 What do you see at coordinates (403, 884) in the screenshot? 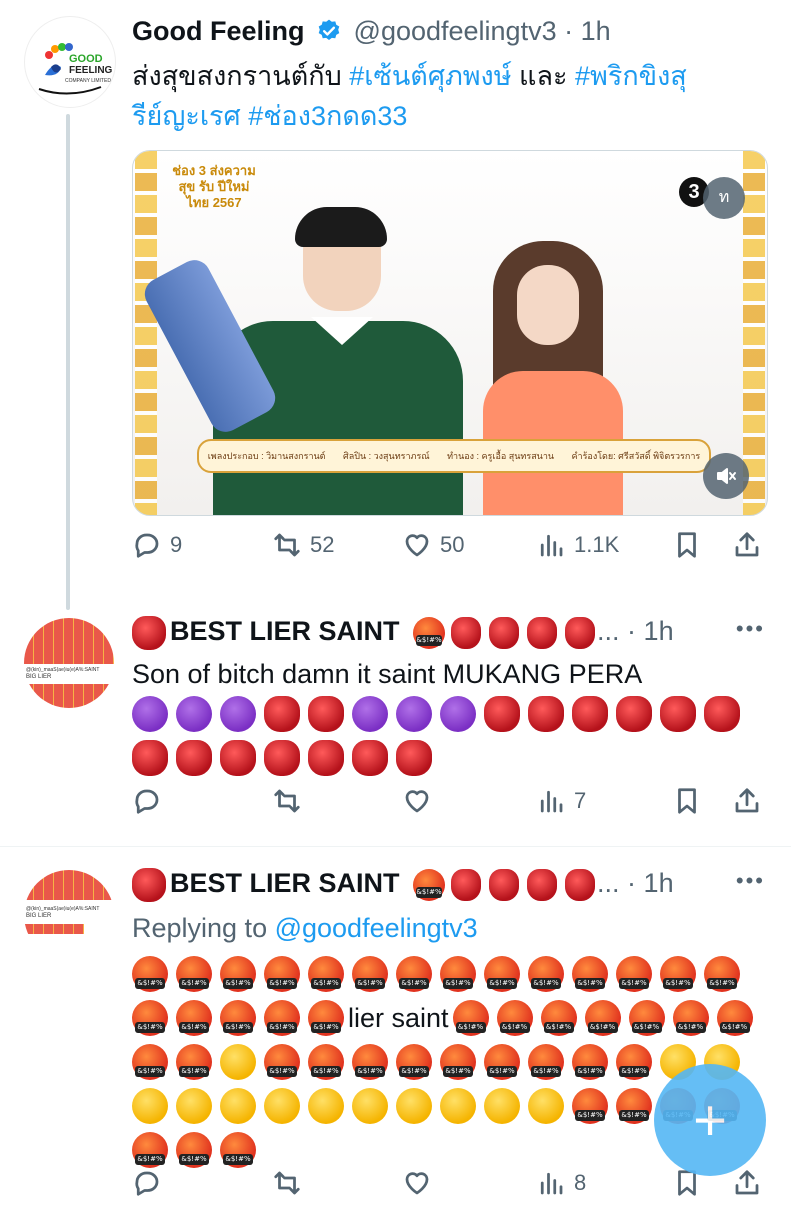
I see `tweet-header: BEST LIER SAINT ... · 1h` at bounding box center [403, 884].